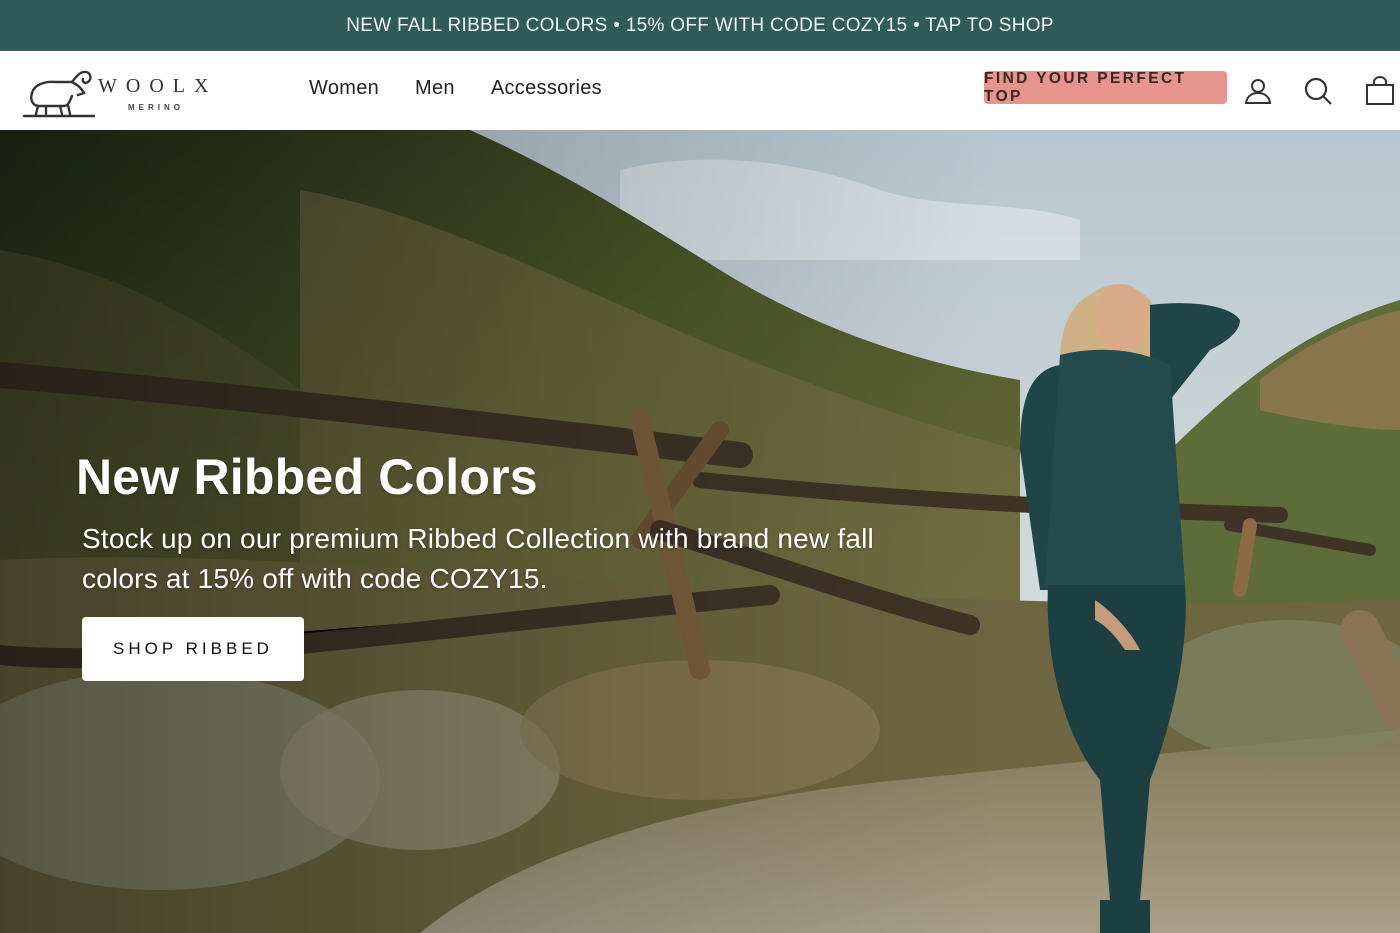 The height and width of the screenshot is (933, 1400). I want to click on logo: WOOLX MERINO, so click(127, 91).